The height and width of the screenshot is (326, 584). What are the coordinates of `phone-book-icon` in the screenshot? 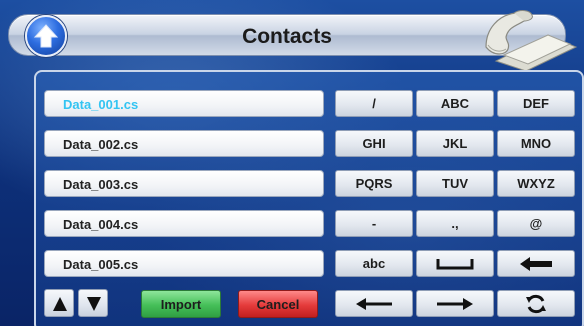 It's located at (531, 41).